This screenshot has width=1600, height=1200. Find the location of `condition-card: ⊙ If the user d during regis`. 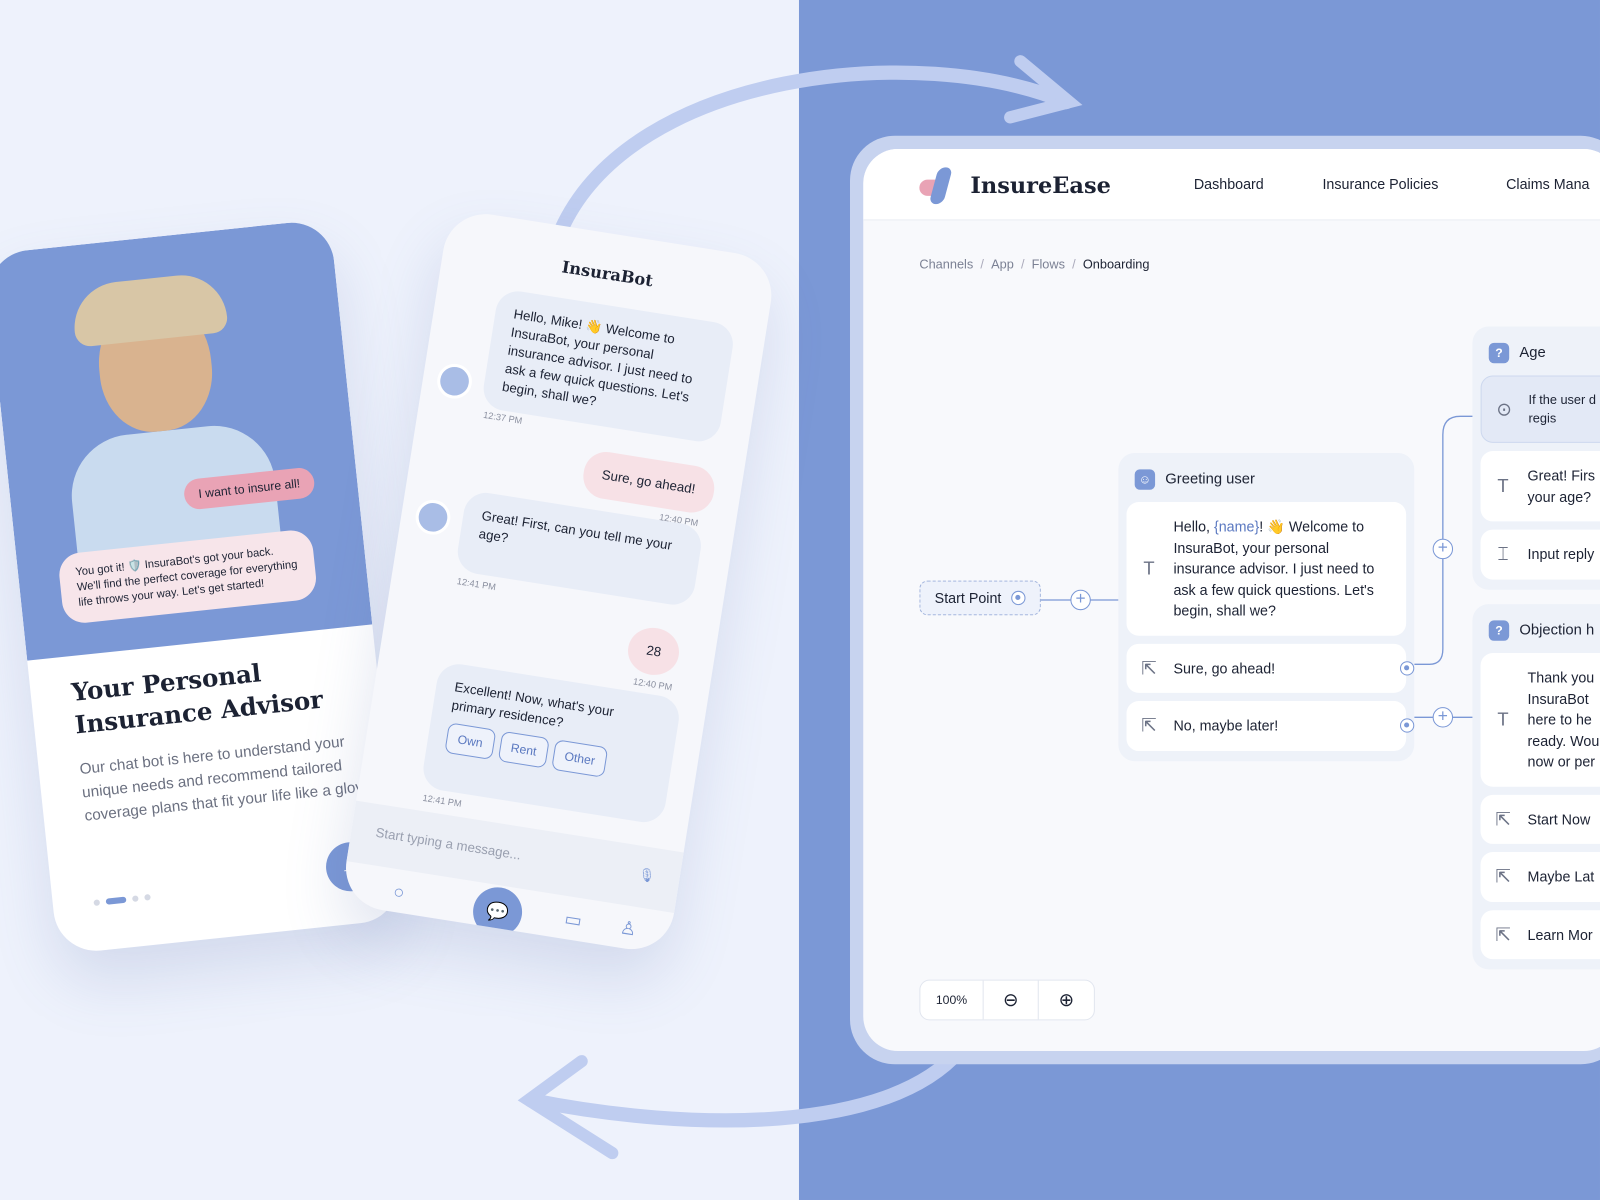

condition-card: ⊙ If the user d during regis is located at coordinates (1540, 409).